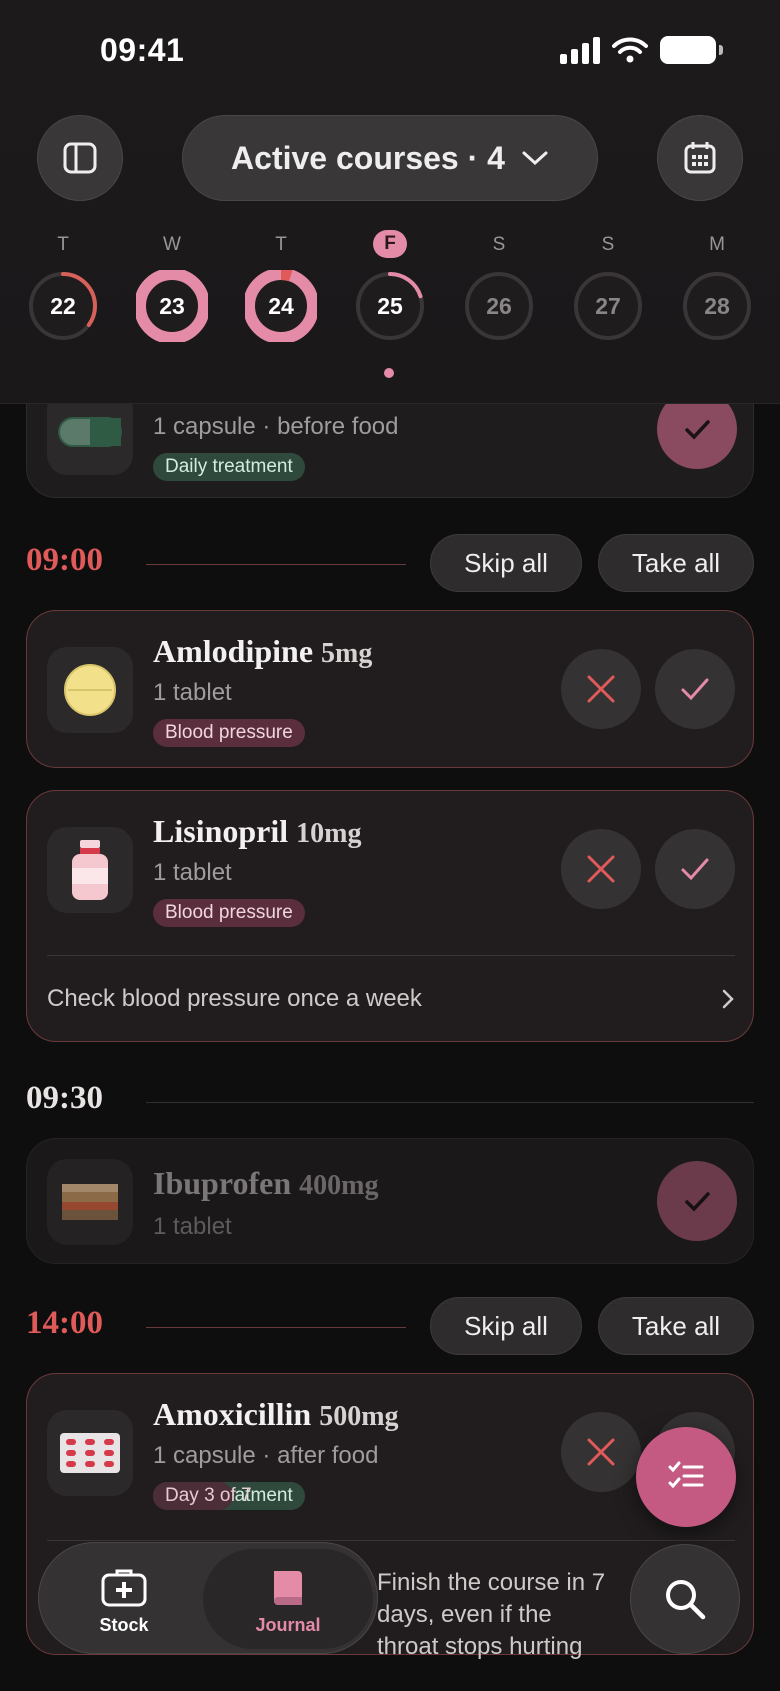 This screenshot has width=780, height=1691. What do you see at coordinates (90, 1202) in the screenshot?
I see `box-image` at bounding box center [90, 1202].